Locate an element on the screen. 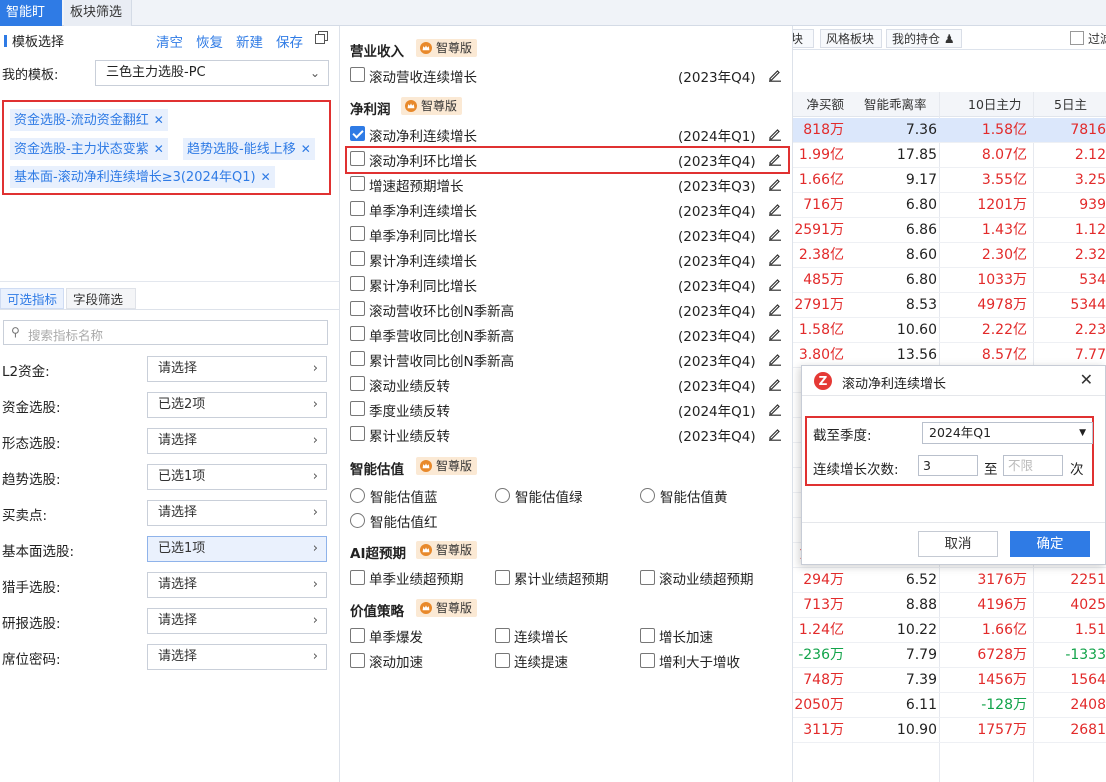 This screenshot has width=1106, height=782. tab-smart-watch: 智能盯盘 is located at coordinates (31, 23).